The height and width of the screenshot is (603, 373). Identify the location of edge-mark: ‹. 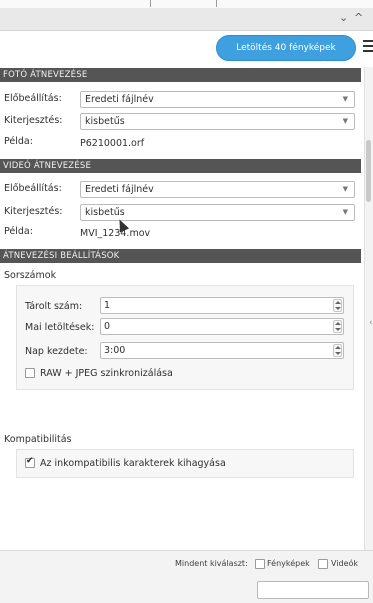
(371, 323).